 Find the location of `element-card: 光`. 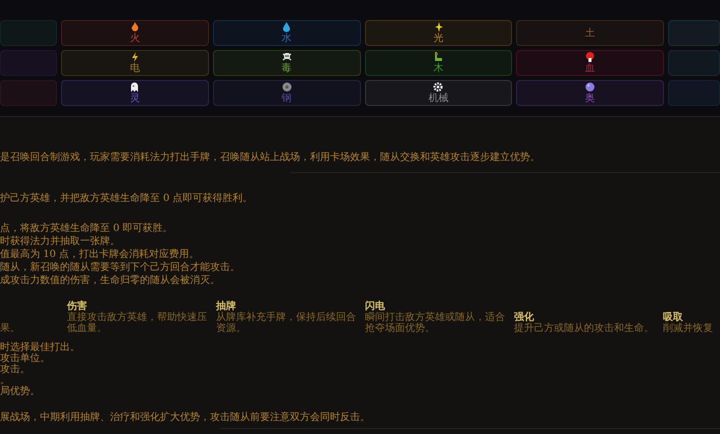

element-card: 光 is located at coordinates (438, 33).